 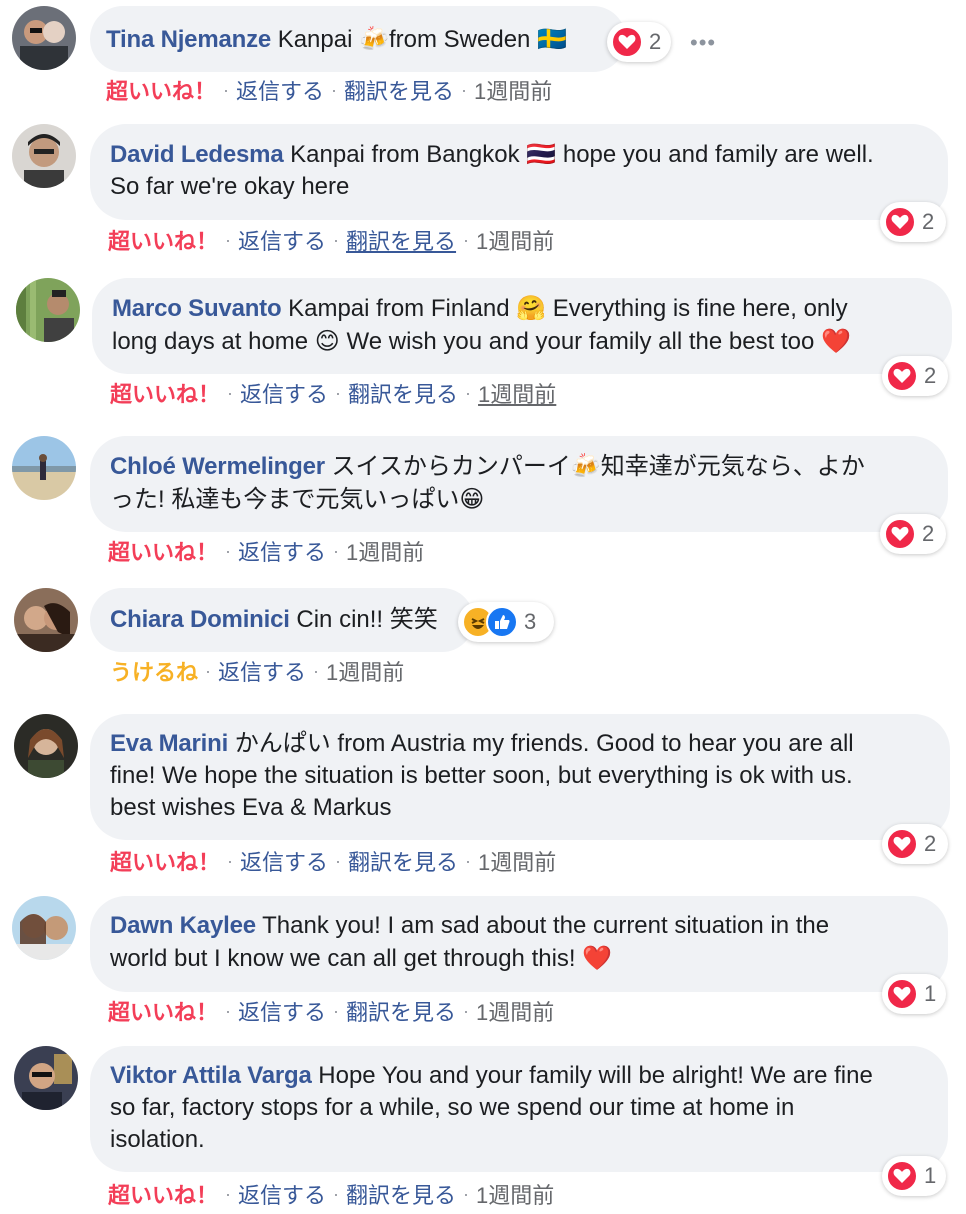 I want to click on beer-emoji-icon: 🍻, so click(x=374, y=39).